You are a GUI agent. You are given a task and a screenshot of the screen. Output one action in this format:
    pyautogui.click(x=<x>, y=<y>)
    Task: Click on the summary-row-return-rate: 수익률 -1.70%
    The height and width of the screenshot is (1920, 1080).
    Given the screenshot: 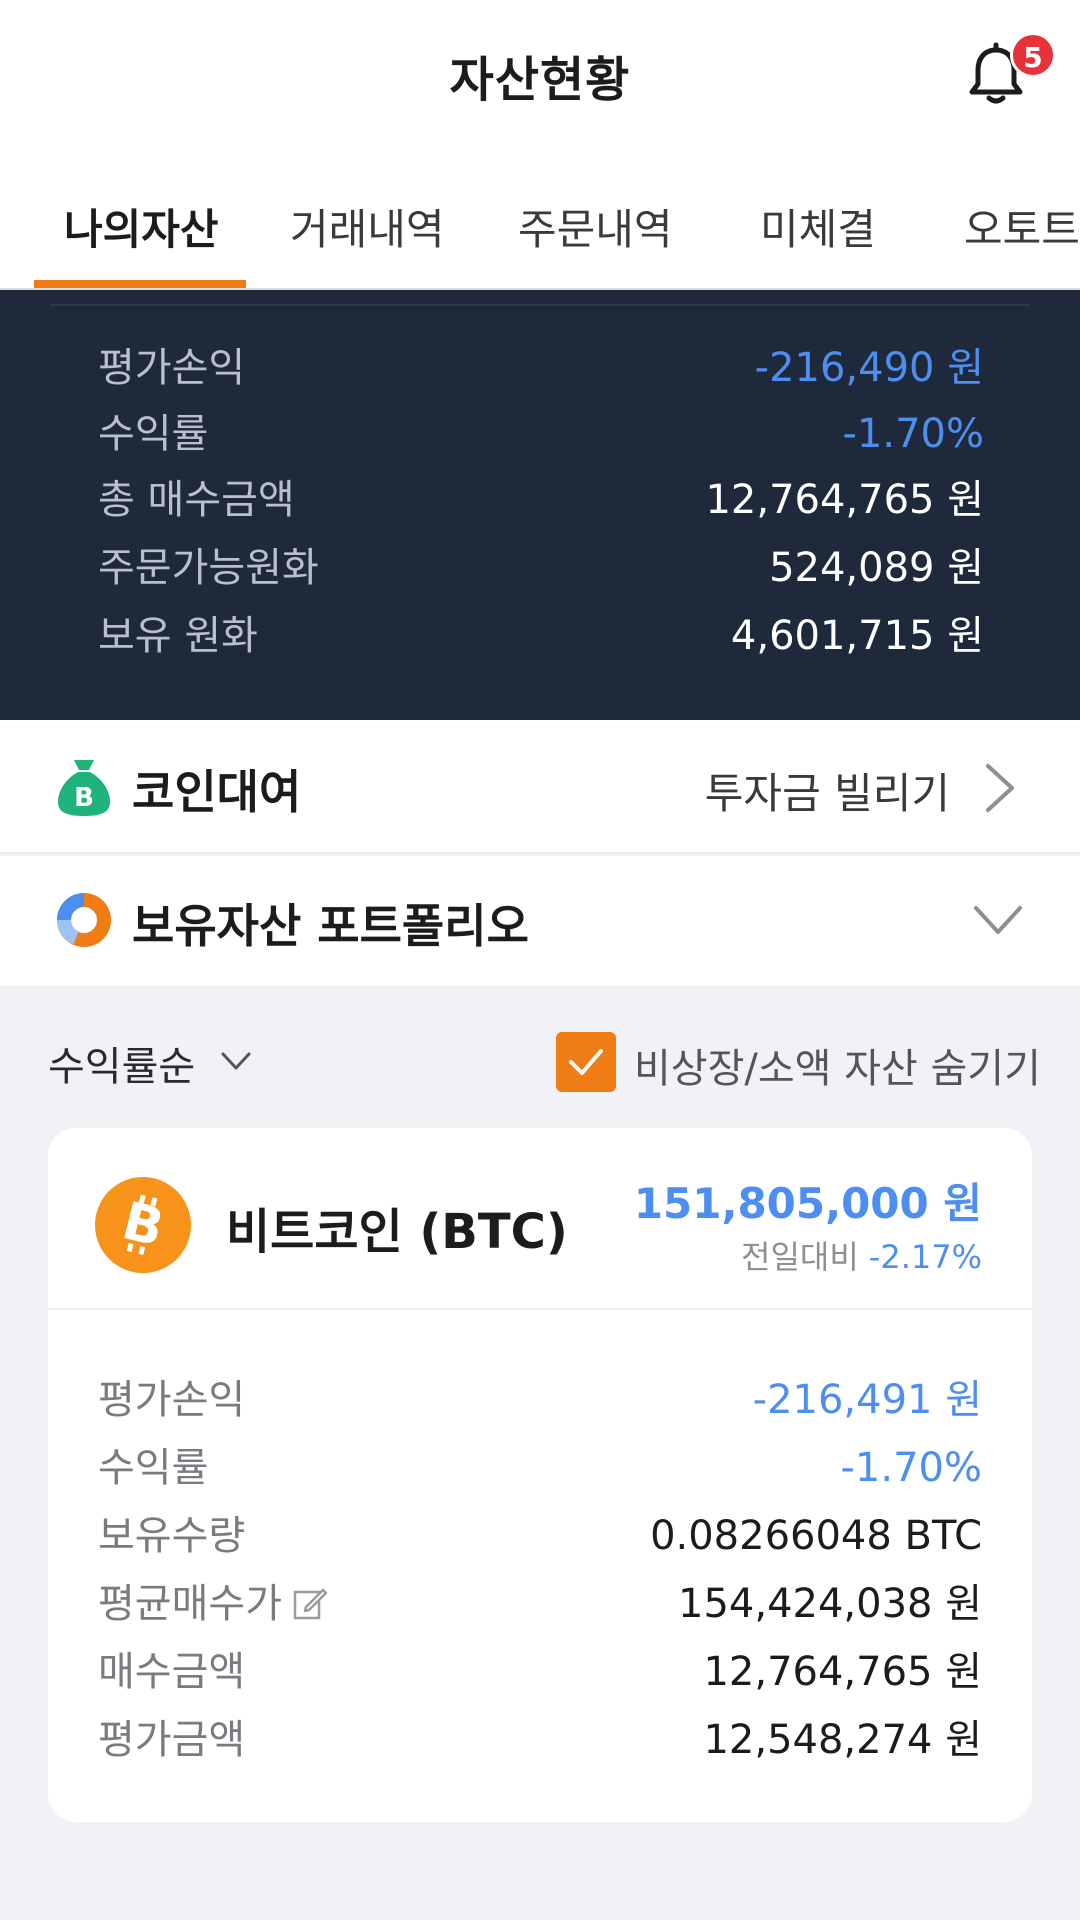 What is the action you would take?
    pyautogui.click(x=541, y=434)
    